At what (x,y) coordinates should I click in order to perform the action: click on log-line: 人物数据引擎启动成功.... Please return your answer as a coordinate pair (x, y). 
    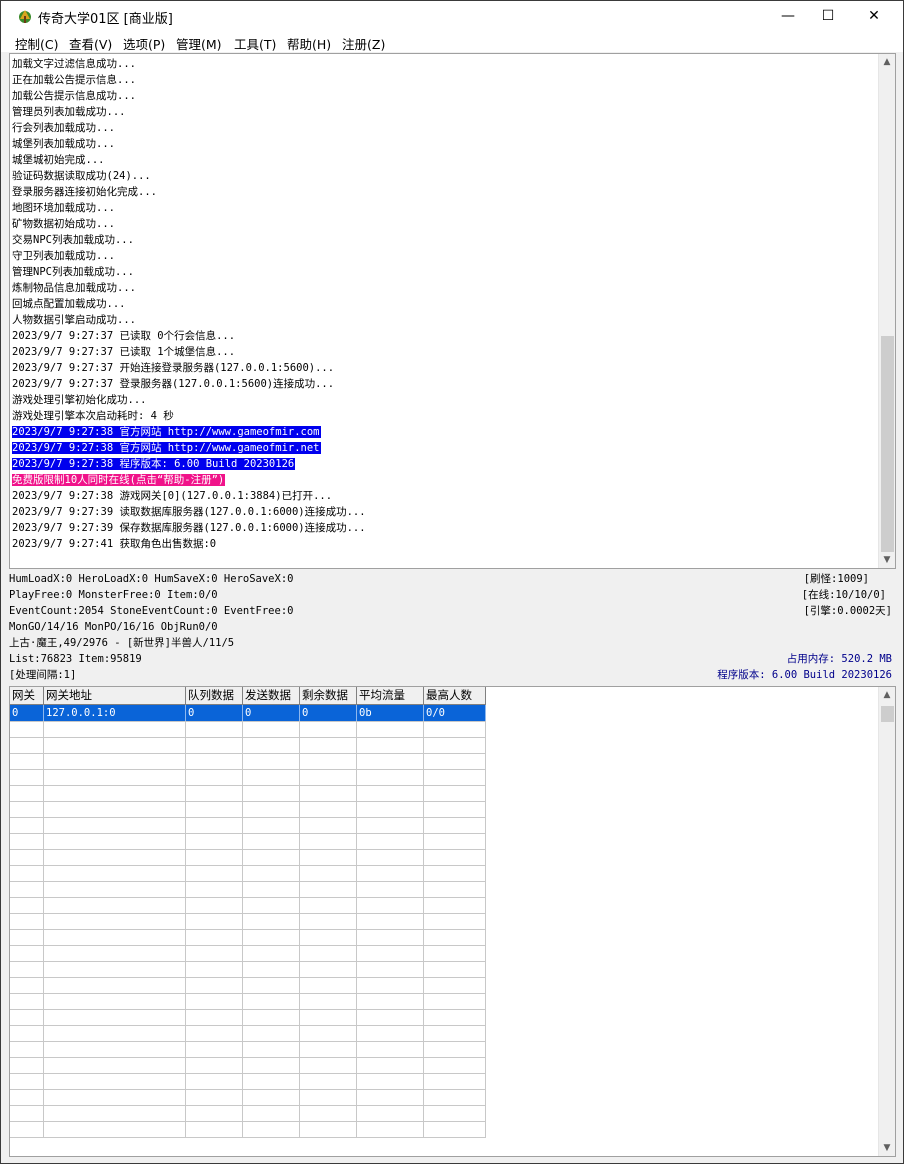
    Looking at the image, I should click on (445, 320).